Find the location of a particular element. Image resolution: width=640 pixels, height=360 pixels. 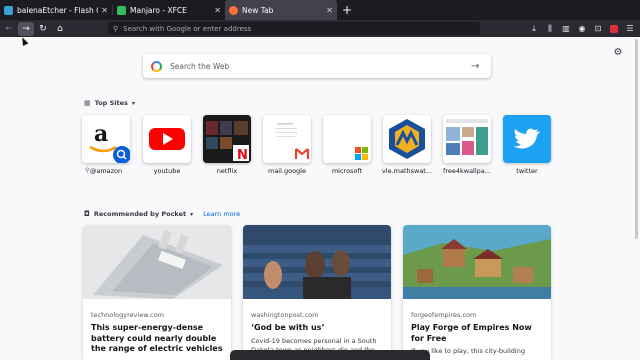

tab-manjaro: Manjaro - XFCE ✕ is located at coordinates (169, 10).